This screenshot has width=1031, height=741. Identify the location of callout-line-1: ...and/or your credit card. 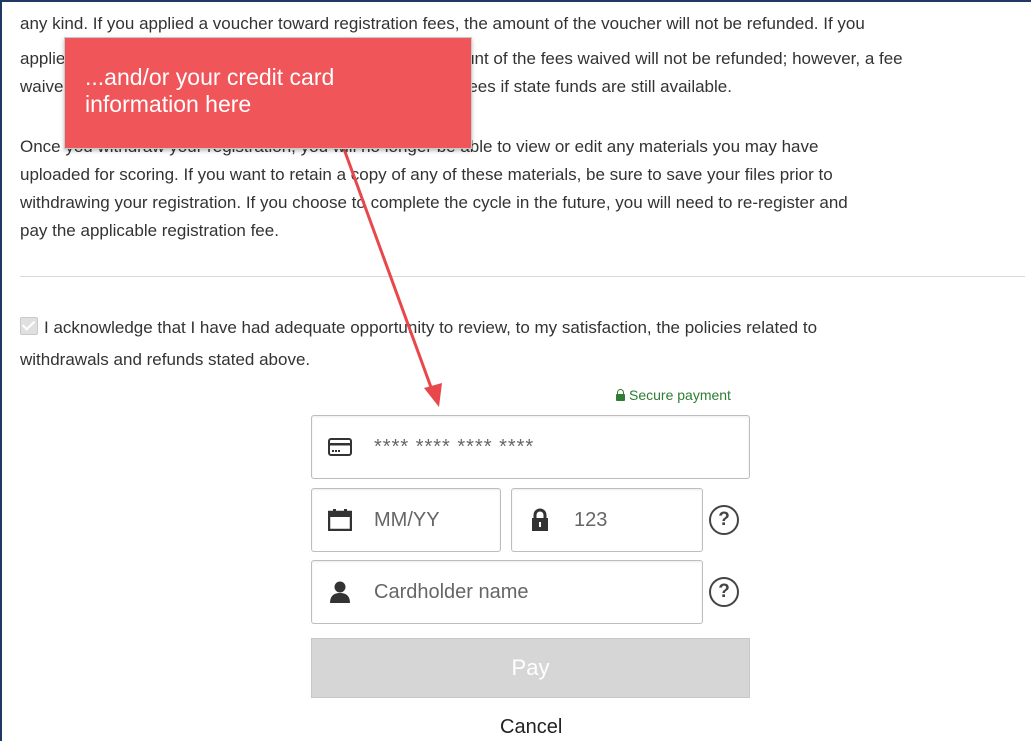
(210, 77).